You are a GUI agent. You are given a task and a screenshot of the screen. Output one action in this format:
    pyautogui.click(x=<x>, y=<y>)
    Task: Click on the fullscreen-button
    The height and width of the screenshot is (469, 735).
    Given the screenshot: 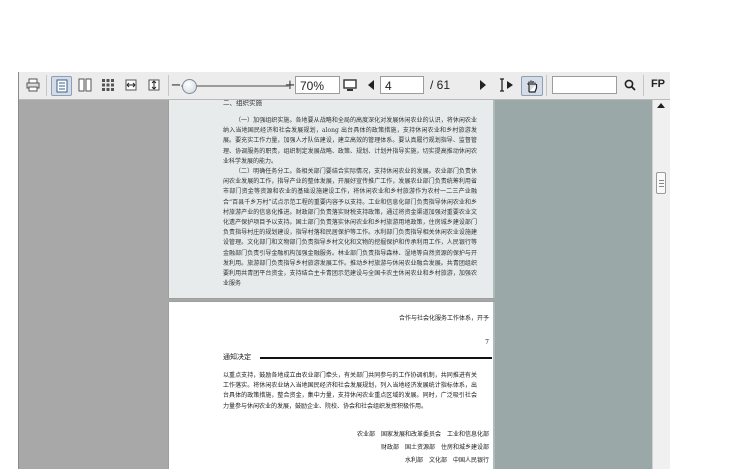 What is the action you would take?
    pyautogui.click(x=350, y=85)
    